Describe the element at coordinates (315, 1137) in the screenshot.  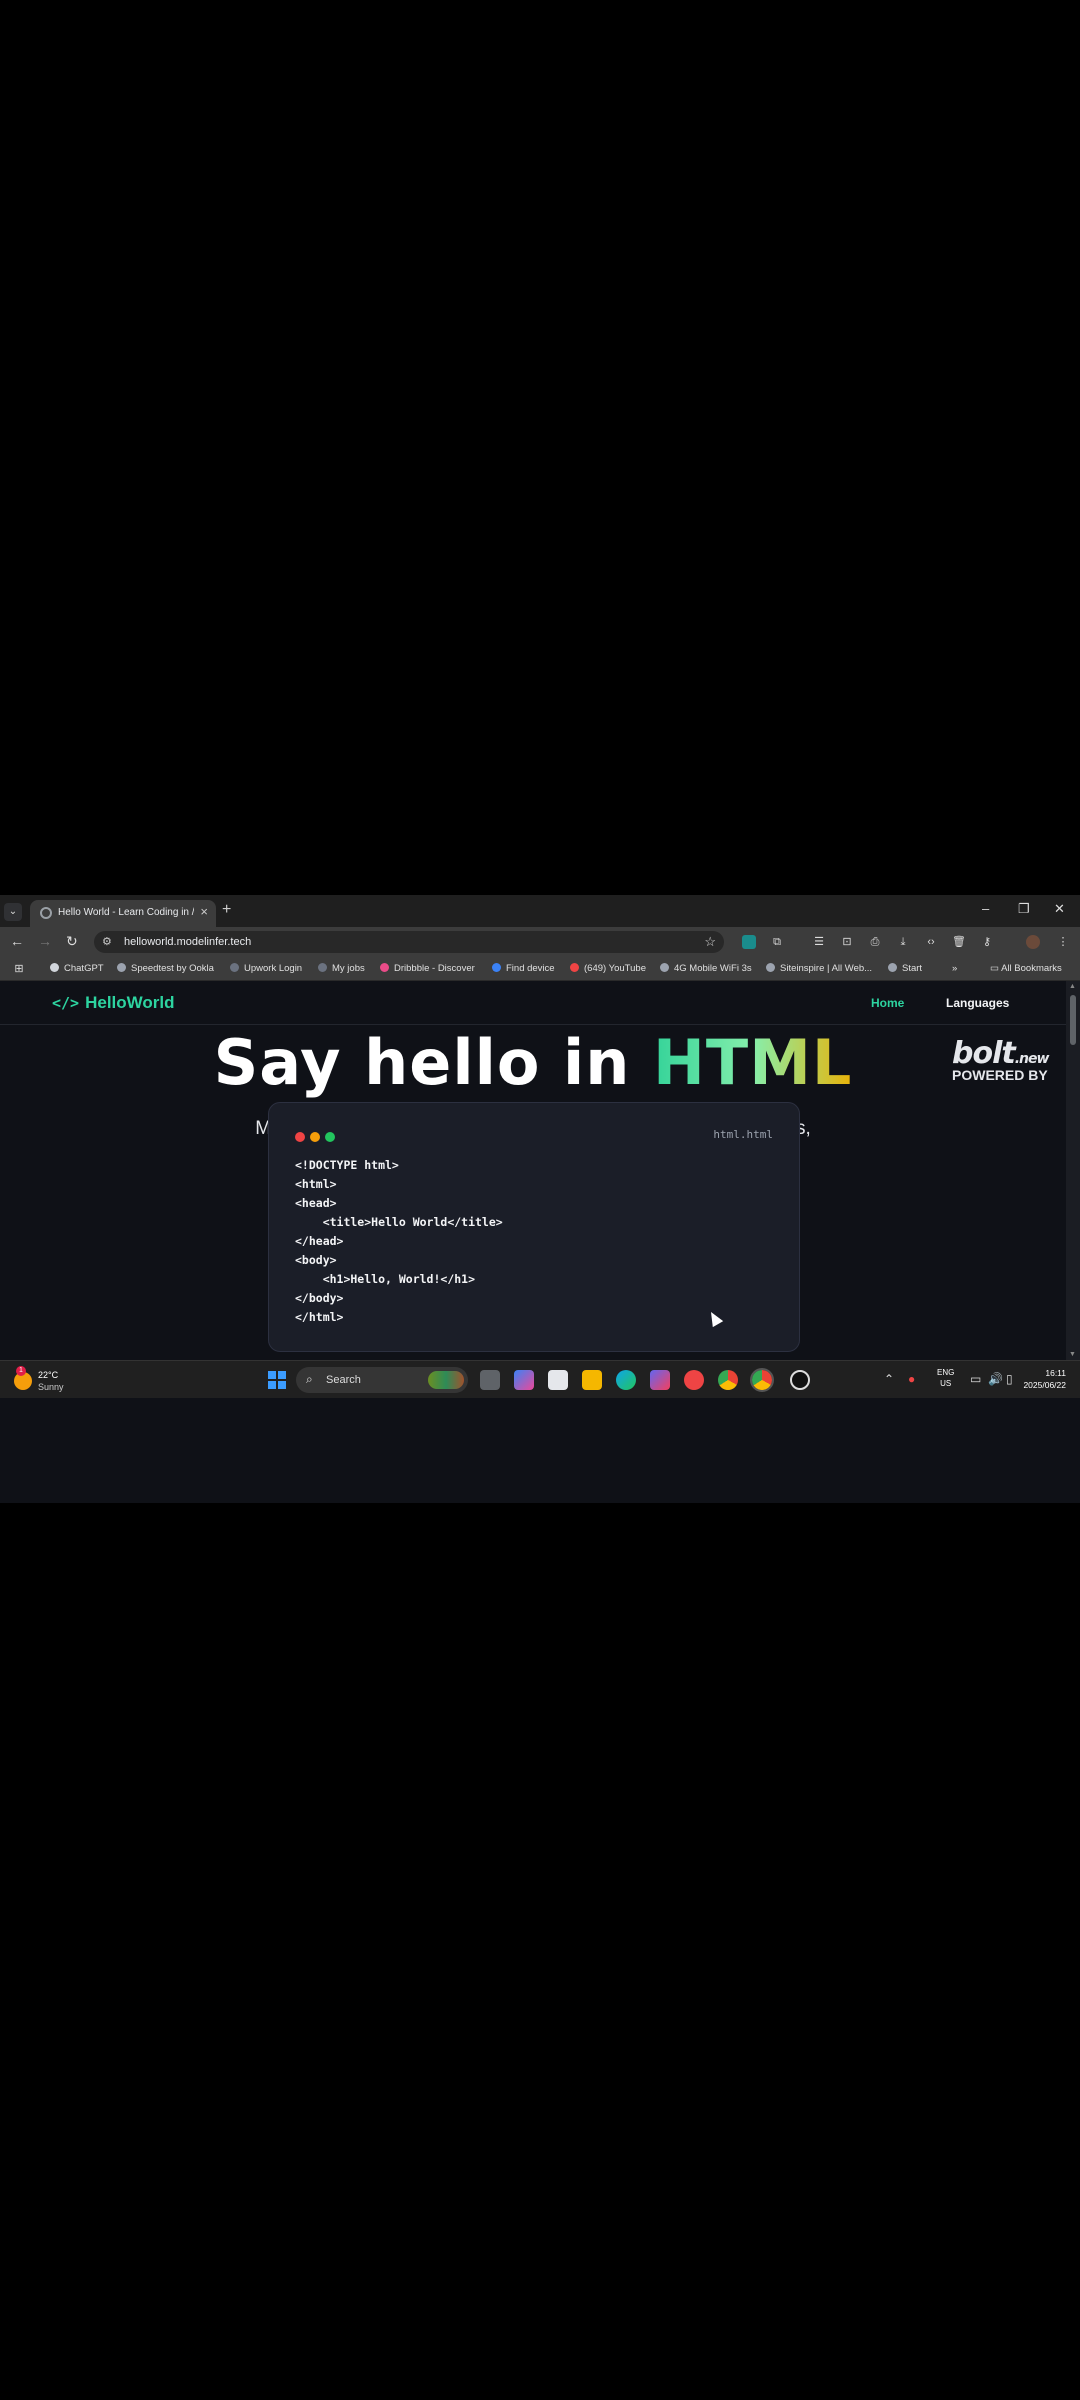
I see `window-dot-yellow-icon` at that location.